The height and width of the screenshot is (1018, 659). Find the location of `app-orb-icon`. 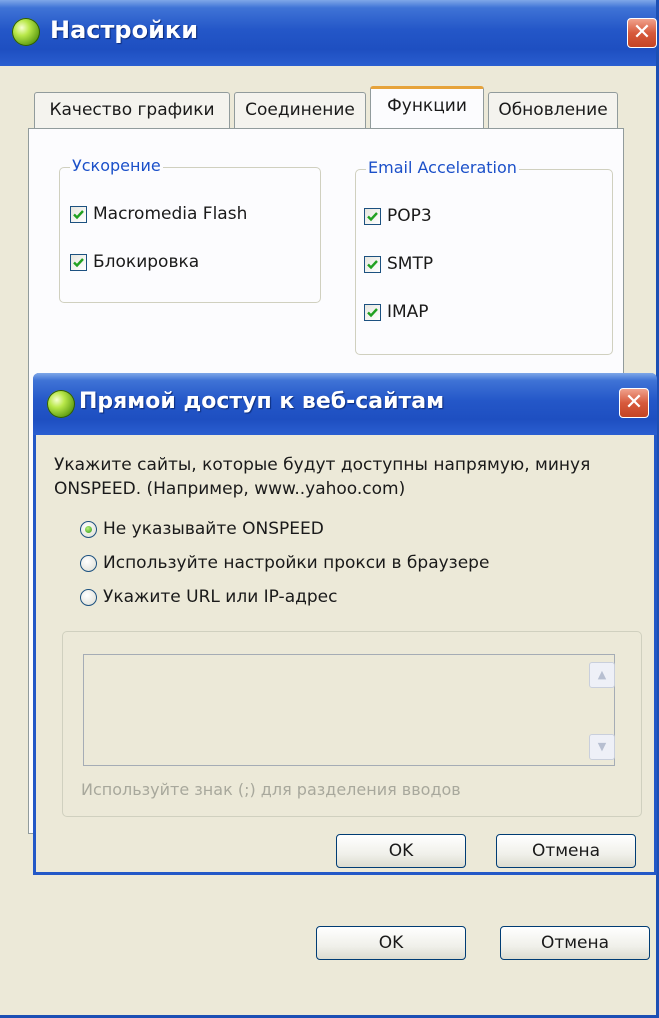

app-orb-icon is located at coordinates (26, 32).